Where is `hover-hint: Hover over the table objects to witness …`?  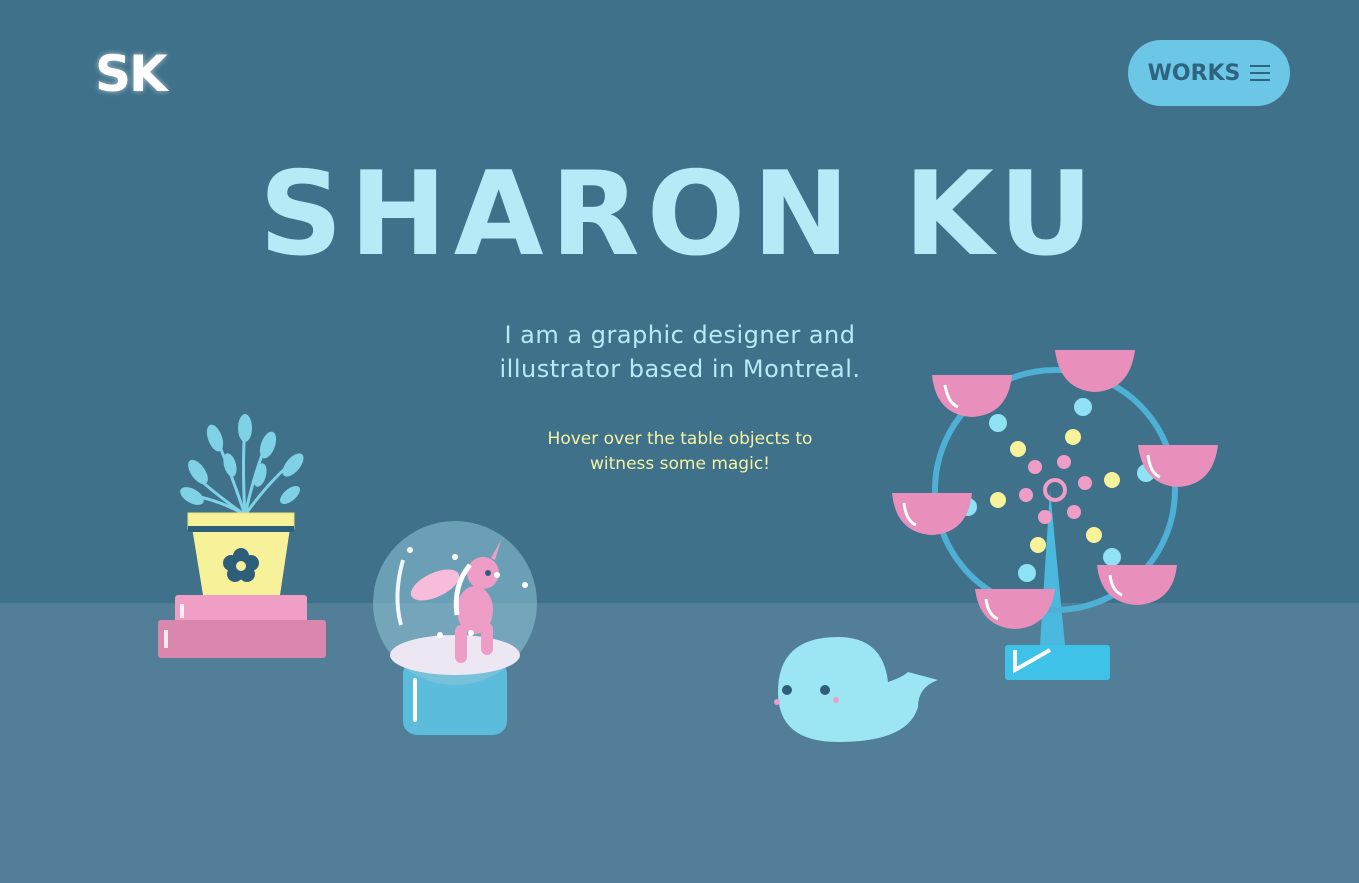
hover-hint: Hover over the table objects to witness … is located at coordinates (680, 452).